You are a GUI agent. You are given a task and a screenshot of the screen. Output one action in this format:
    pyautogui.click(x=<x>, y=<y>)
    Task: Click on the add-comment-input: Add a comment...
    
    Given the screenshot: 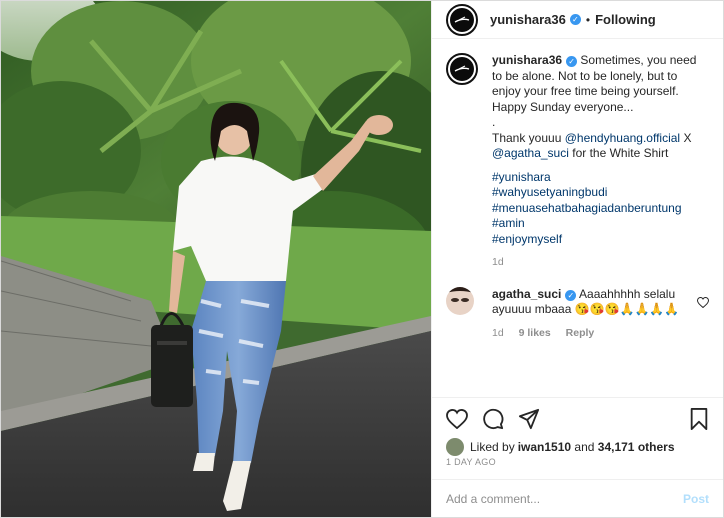 What is the action you would take?
    pyautogui.click(x=564, y=499)
    